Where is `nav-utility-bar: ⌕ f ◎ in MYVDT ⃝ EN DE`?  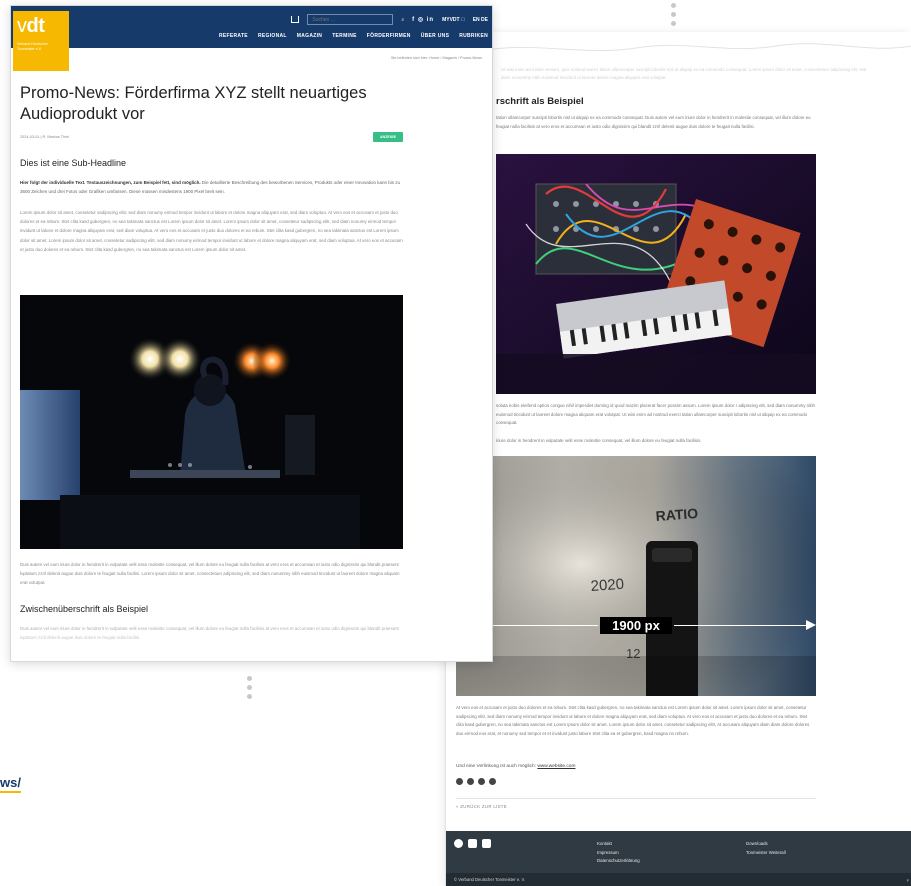 nav-utility-bar: ⌕ f ◎ in MYVDT ⃝ EN DE is located at coordinates (389, 19).